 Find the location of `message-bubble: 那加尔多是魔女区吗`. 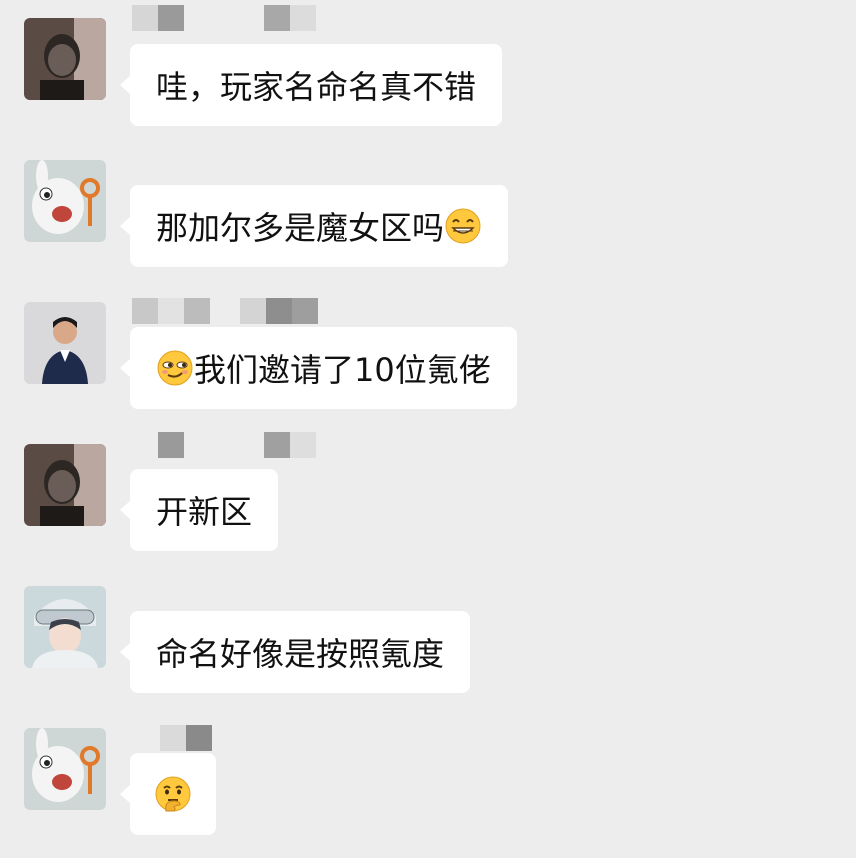

message-bubble: 那加尔多是魔女区吗 is located at coordinates (314, 226).